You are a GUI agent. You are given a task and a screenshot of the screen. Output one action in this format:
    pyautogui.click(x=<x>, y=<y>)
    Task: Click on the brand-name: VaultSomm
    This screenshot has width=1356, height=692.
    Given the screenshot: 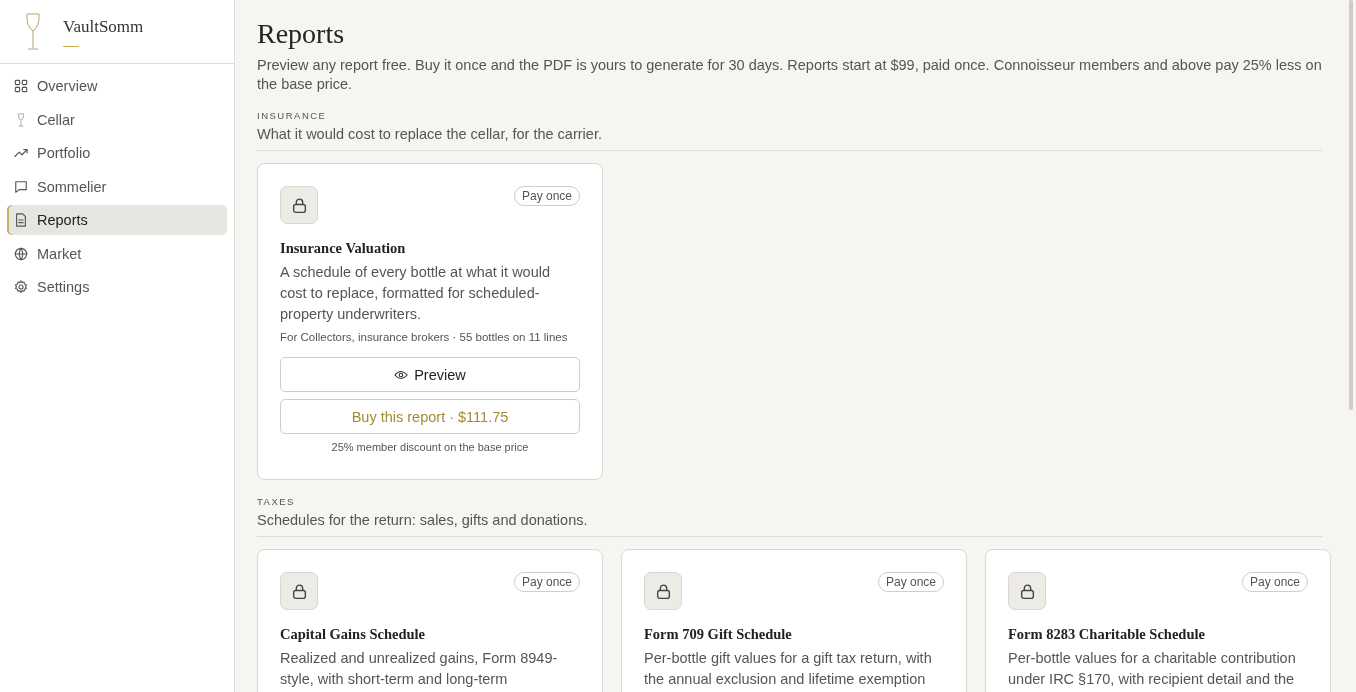 What is the action you would take?
    pyautogui.click(x=103, y=26)
    